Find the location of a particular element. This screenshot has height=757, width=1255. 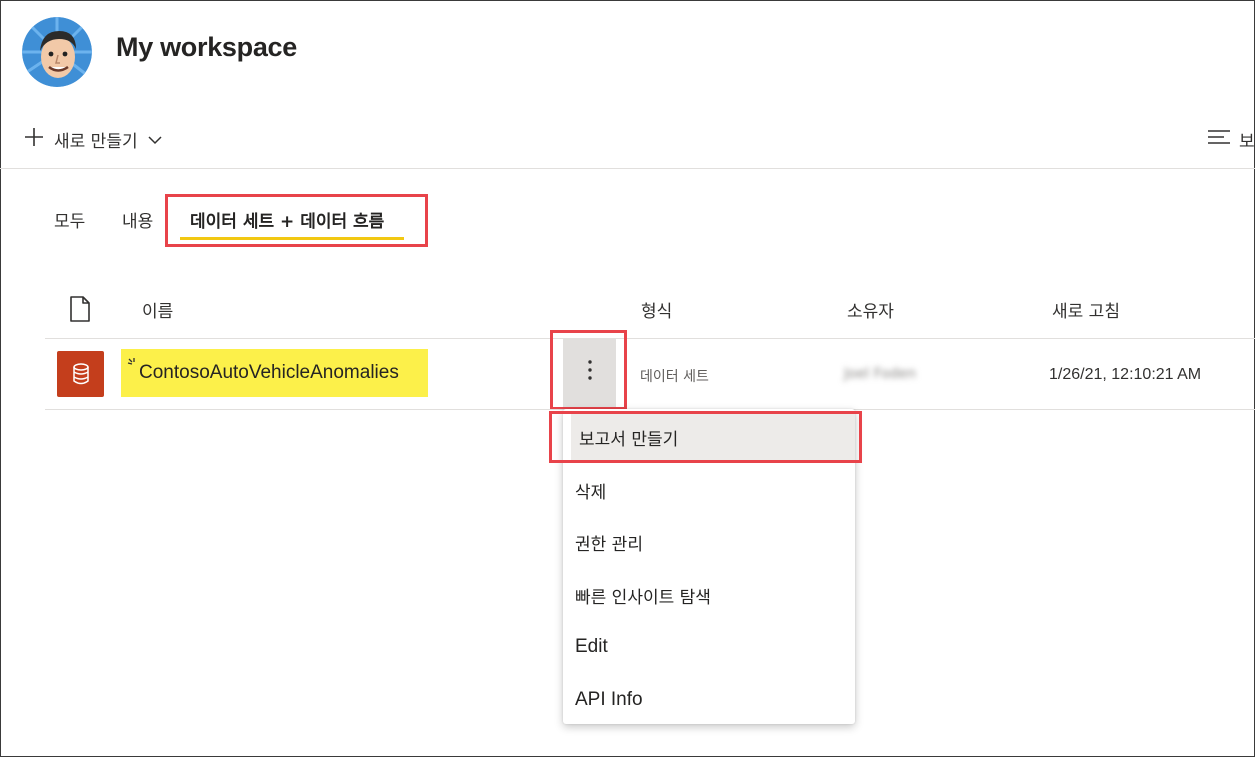

vertical-ellipsis-icon is located at coordinates (590, 373).